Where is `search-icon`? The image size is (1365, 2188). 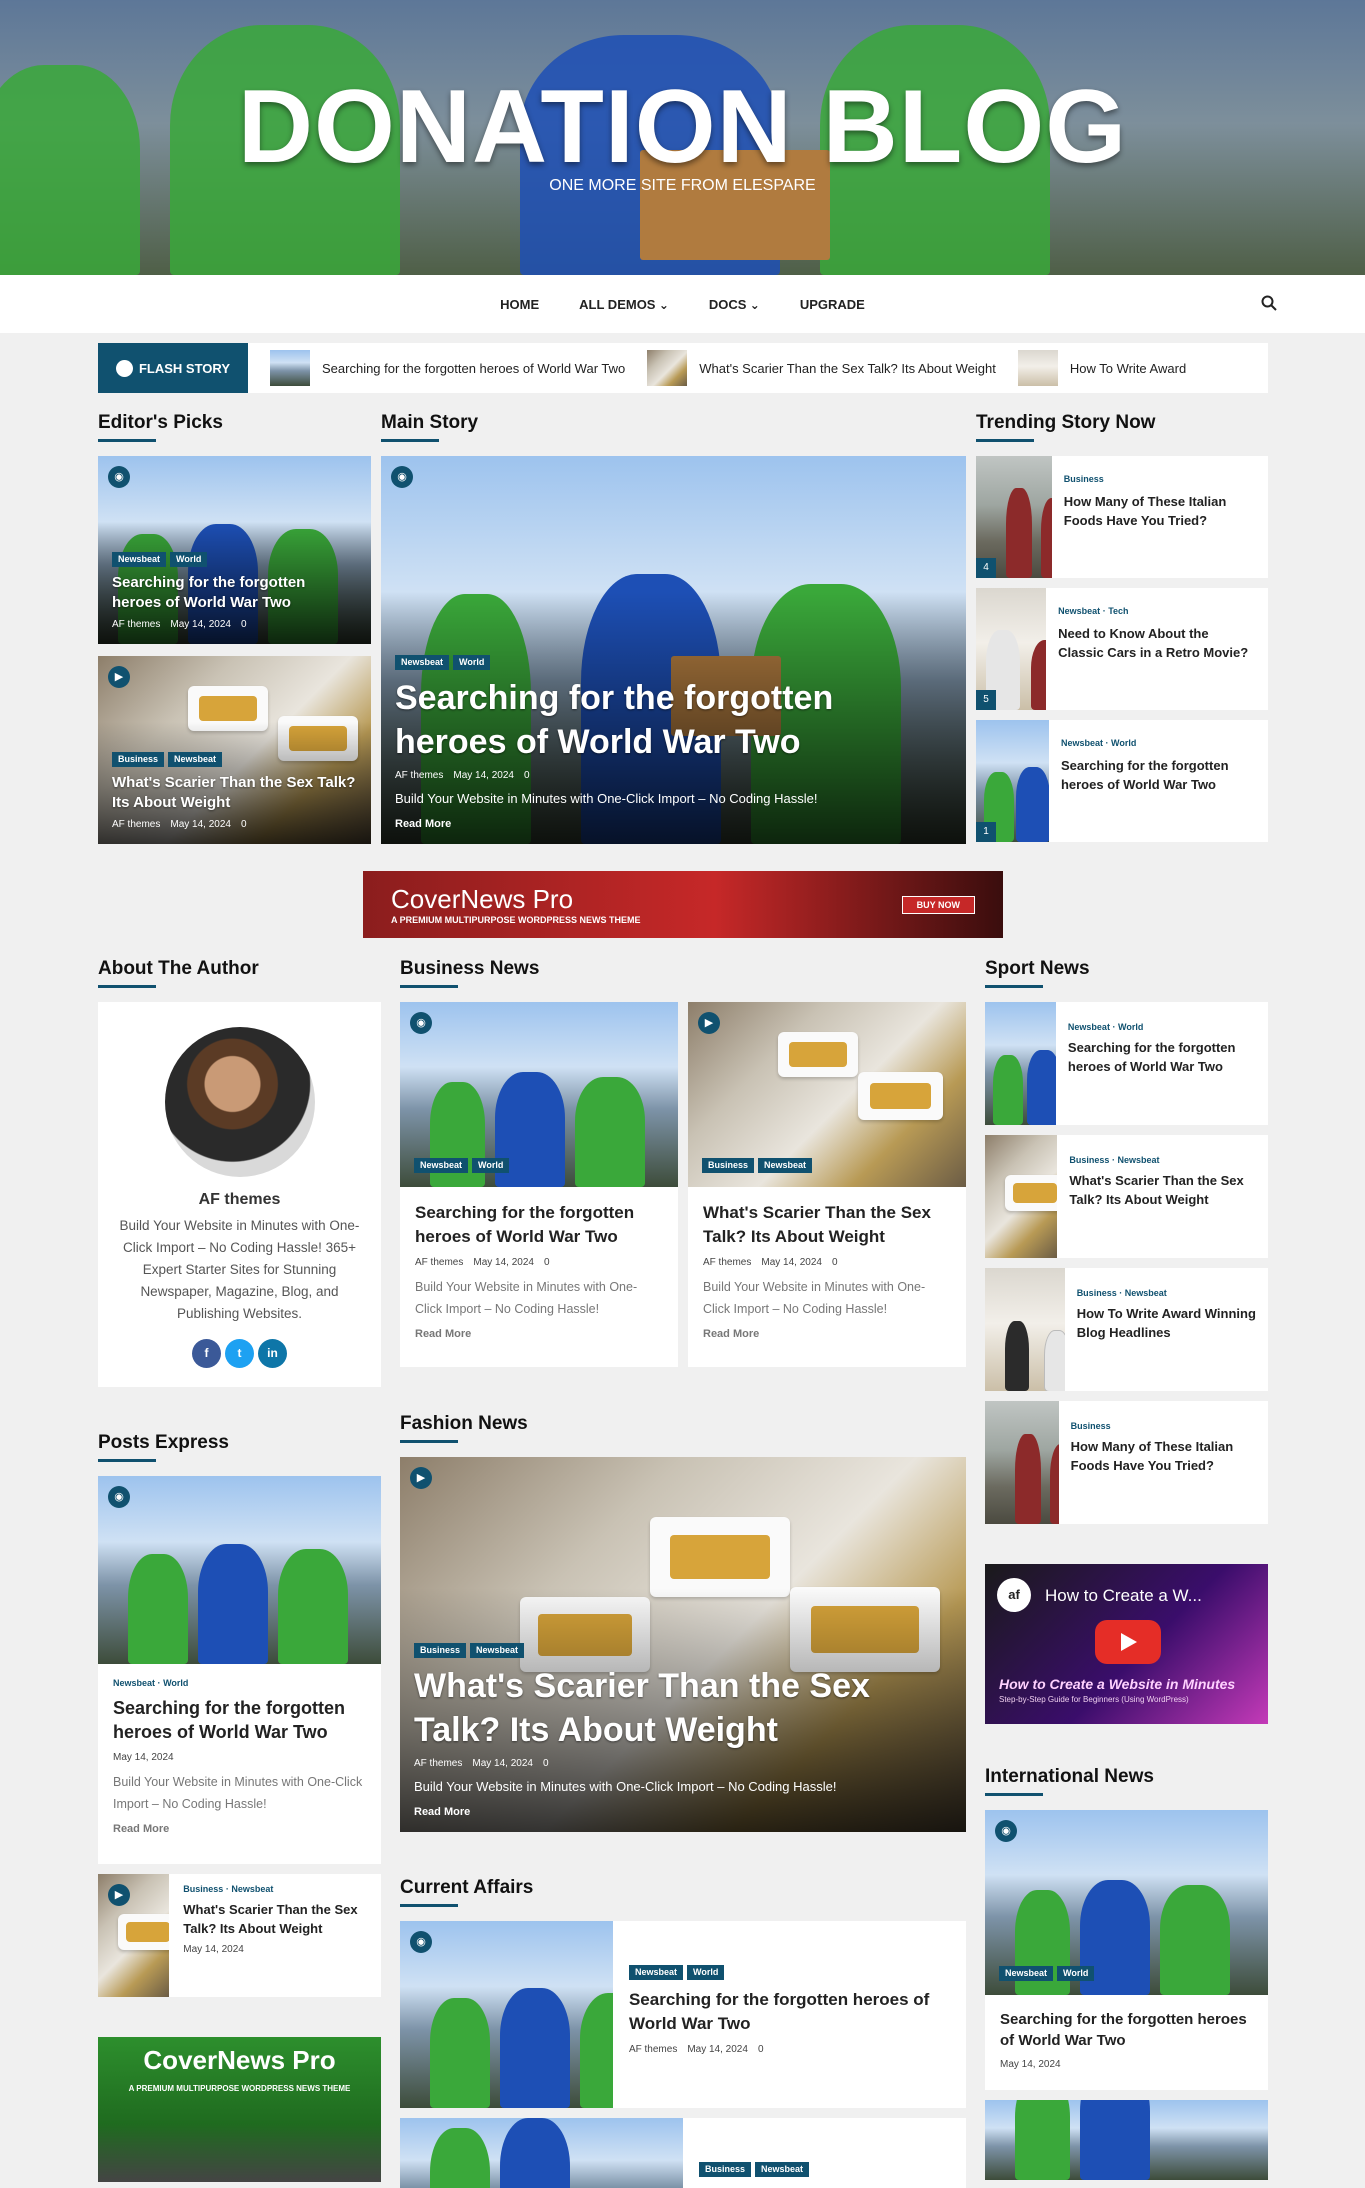 search-icon is located at coordinates (1269, 303).